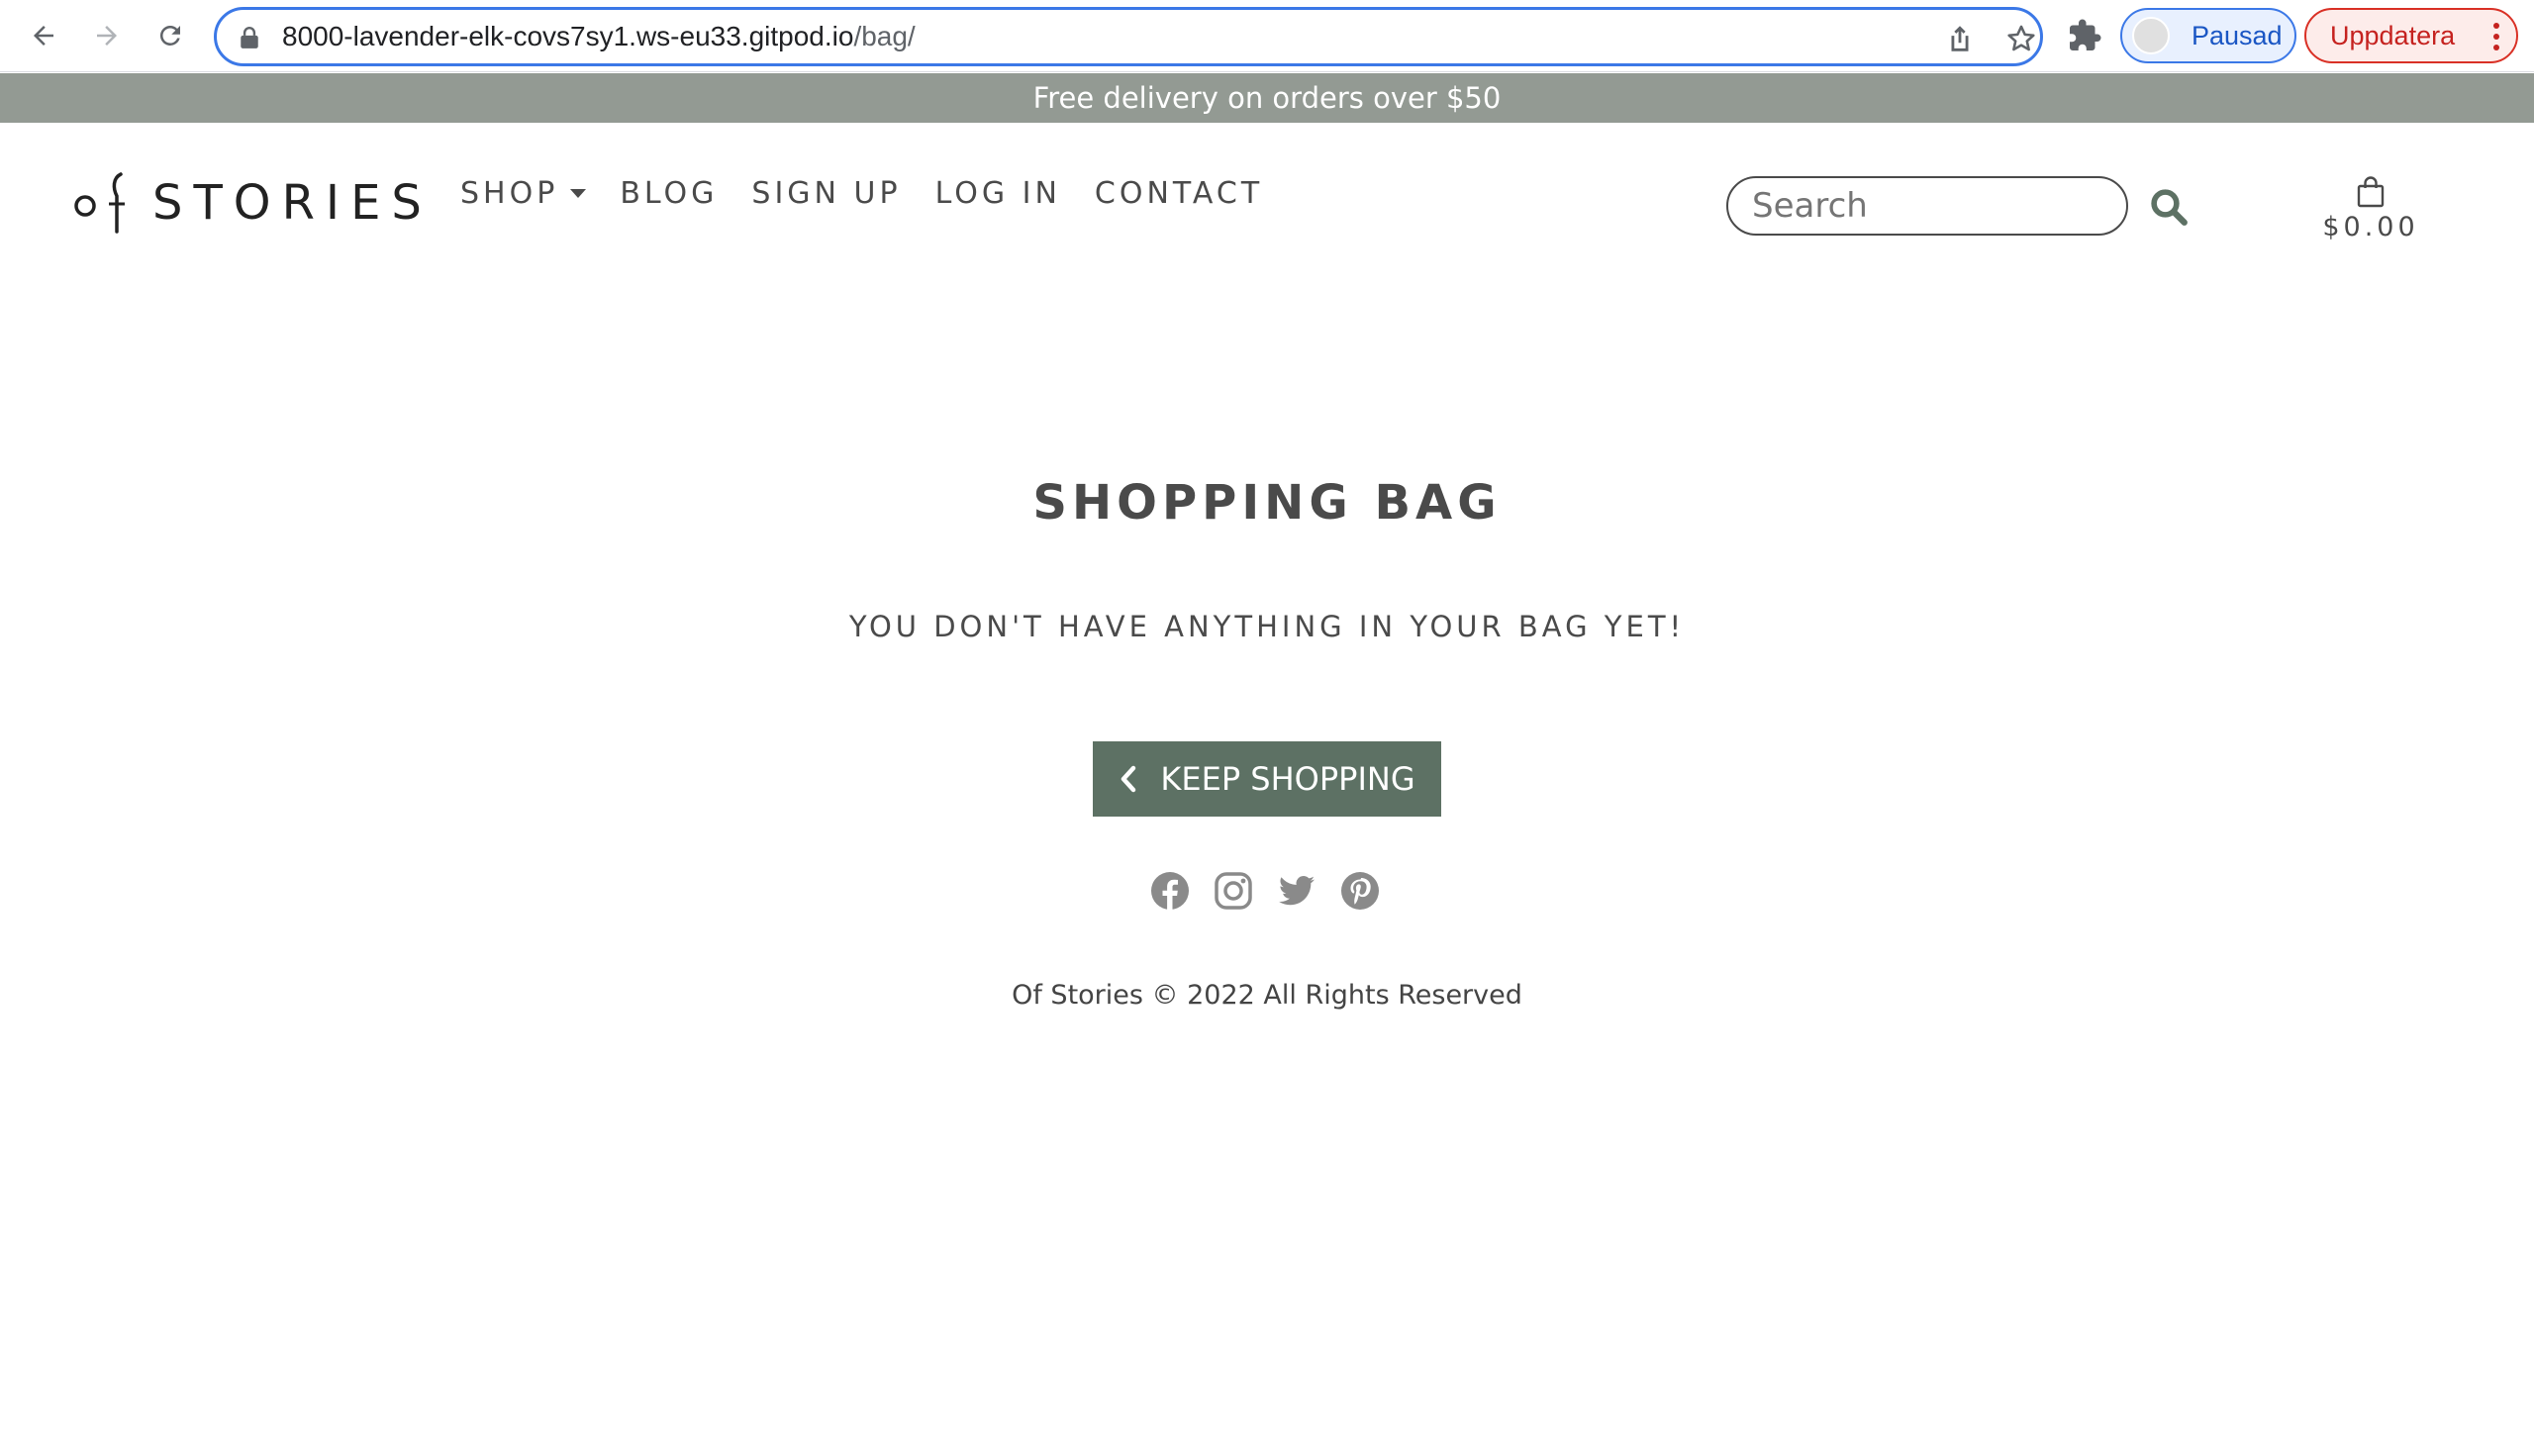 This screenshot has width=2534, height=1456. I want to click on url-path: /bag/, so click(884, 36).